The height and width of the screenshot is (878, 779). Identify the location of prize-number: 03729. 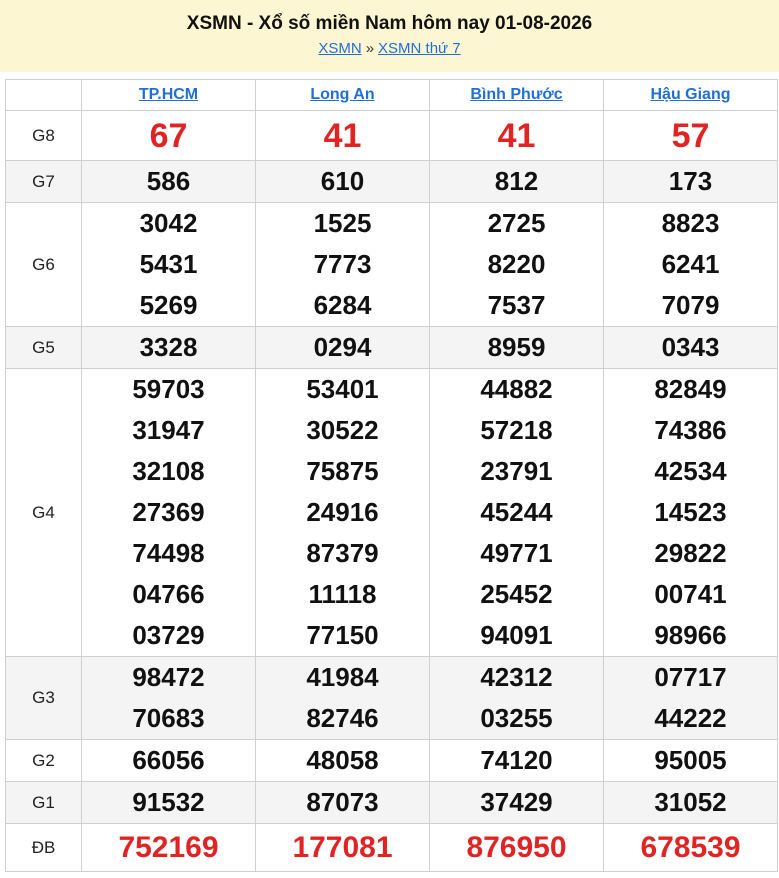
(168, 635).